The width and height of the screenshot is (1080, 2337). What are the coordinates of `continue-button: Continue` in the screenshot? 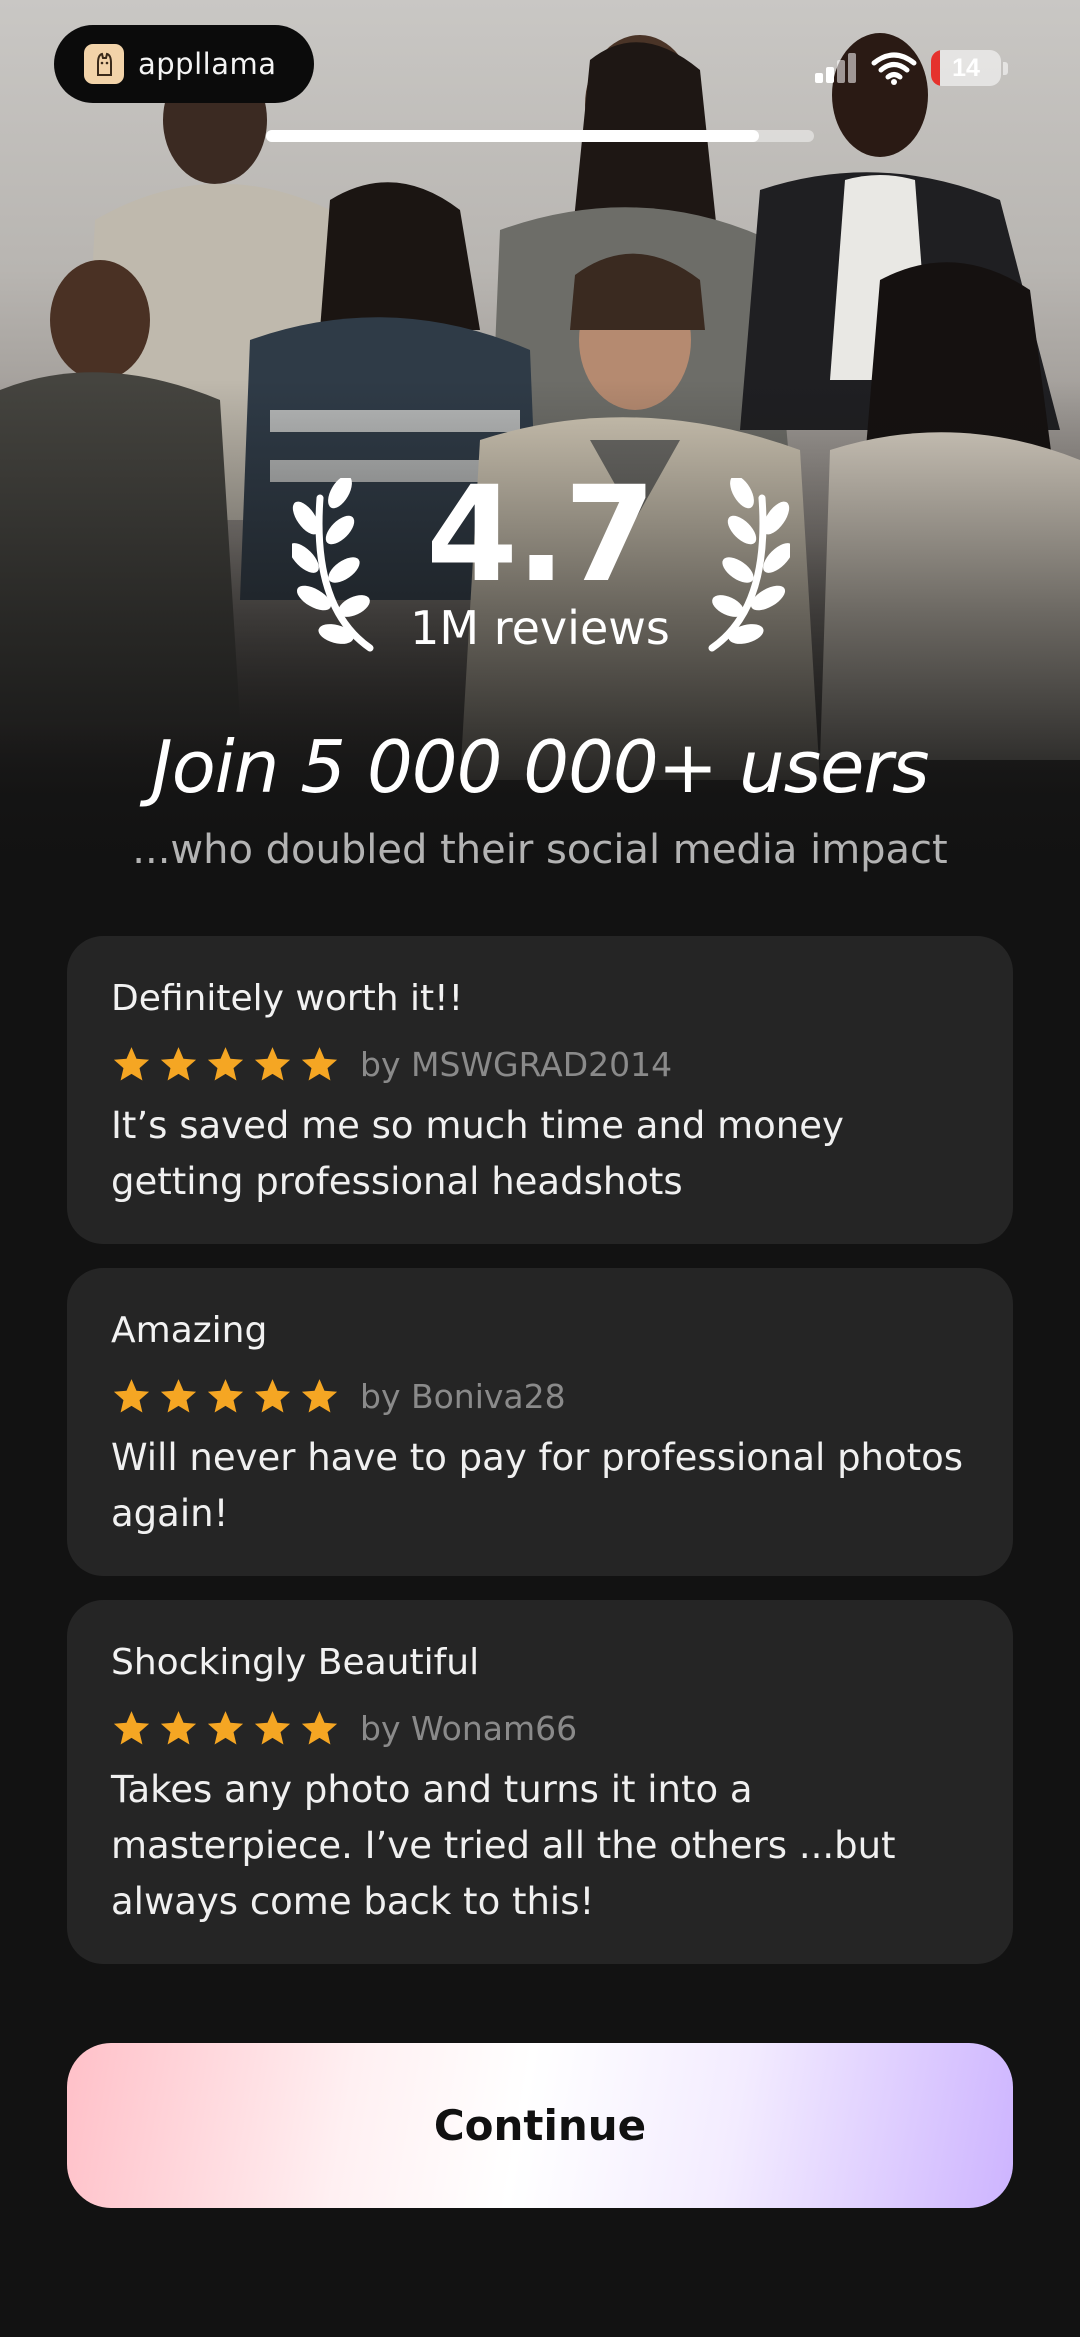 It's located at (540, 2125).